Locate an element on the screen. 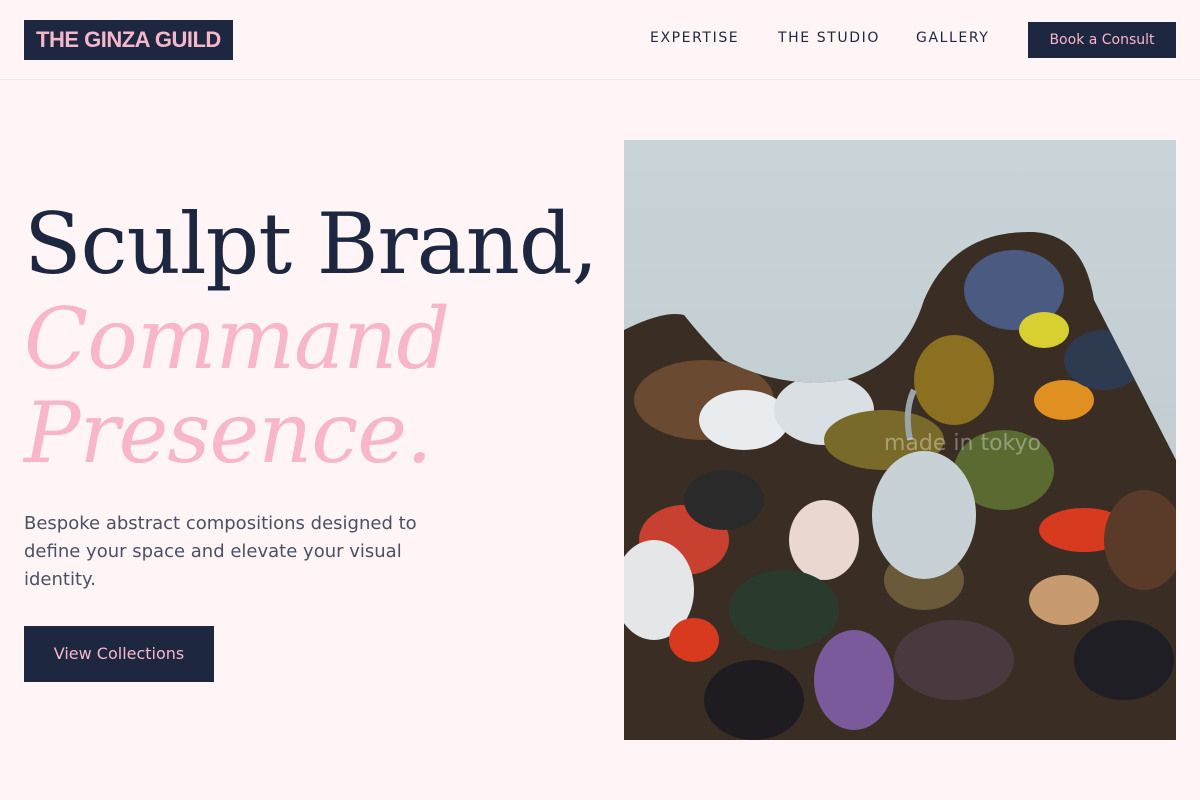  view-collections-button: View Collections is located at coordinates (119, 654).